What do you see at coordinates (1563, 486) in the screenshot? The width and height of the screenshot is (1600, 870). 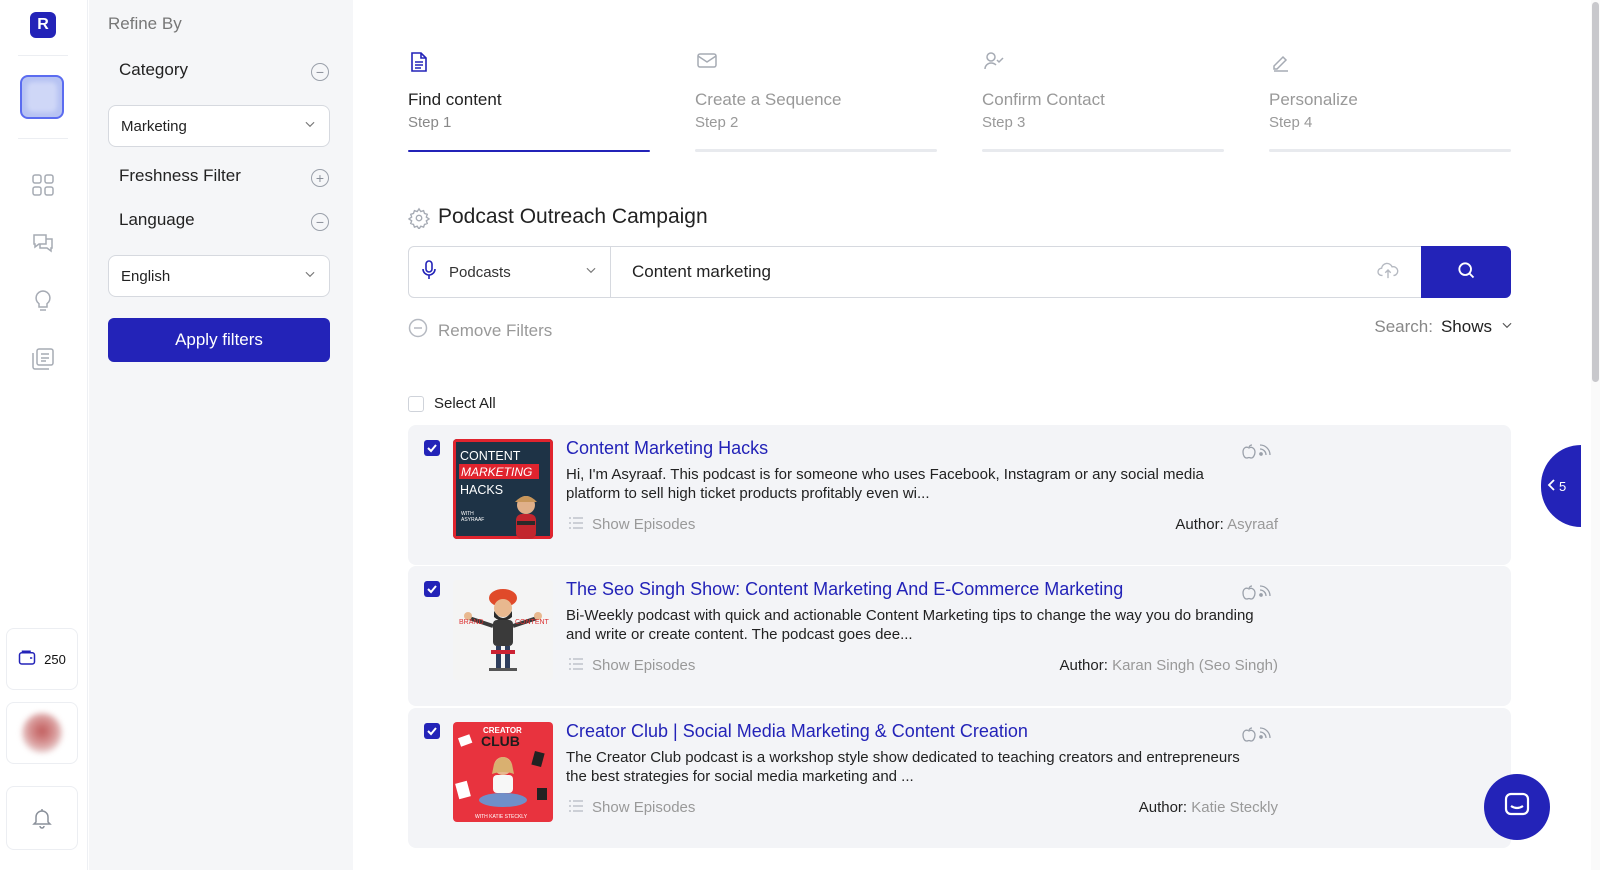 I see `selected-count: 5` at bounding box center [1563, 486].